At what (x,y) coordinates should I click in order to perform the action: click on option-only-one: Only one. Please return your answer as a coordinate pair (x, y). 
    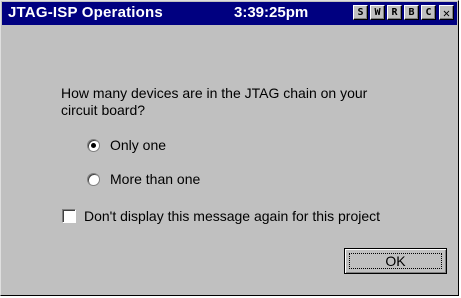
    Looking at the image, I should click on (126, 145).